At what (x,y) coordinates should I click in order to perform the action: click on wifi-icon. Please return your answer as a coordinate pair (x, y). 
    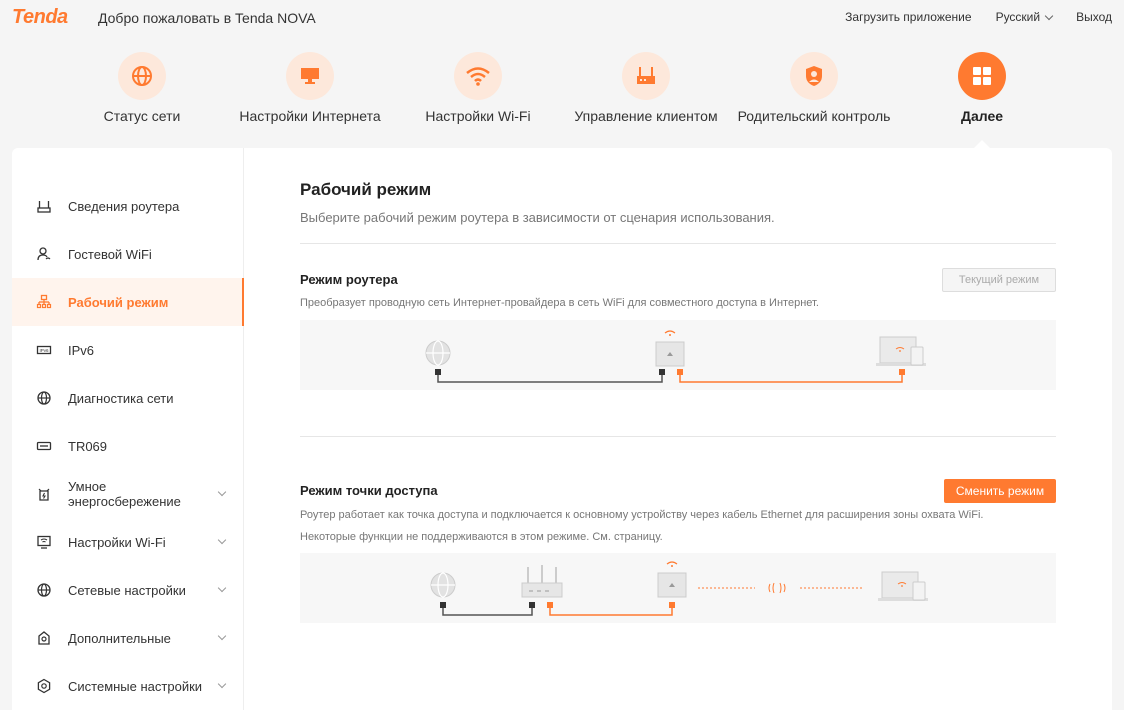
    Looking at the image, I should click on (478, 76).